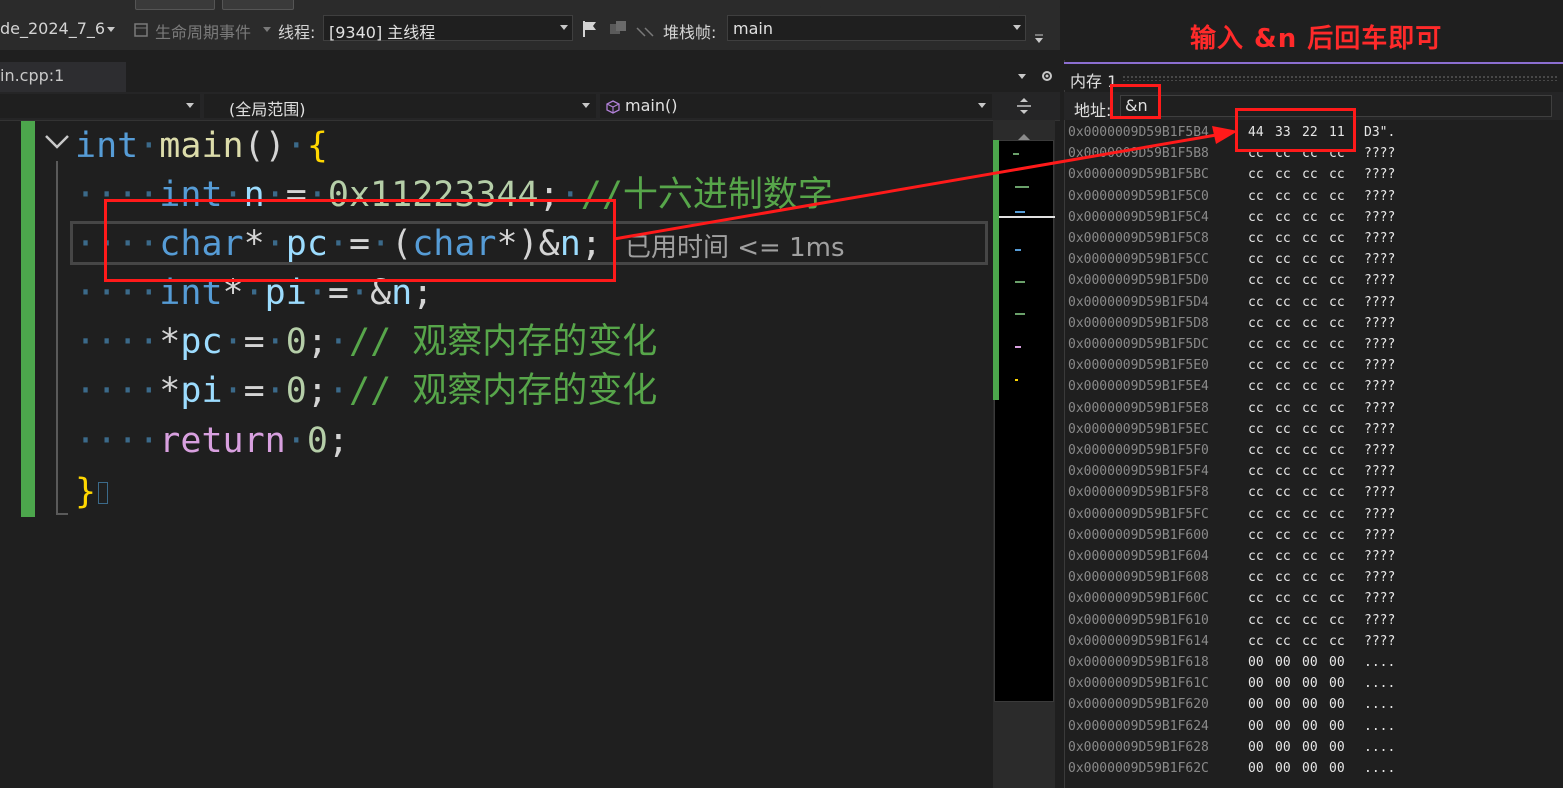 Image resolution: width=1563 pixels, height=788 pixels. Describe the element at coordinates (203, 31) in the screenshot. I see `lifecycle-events-label: 生命周期事件` at that location.